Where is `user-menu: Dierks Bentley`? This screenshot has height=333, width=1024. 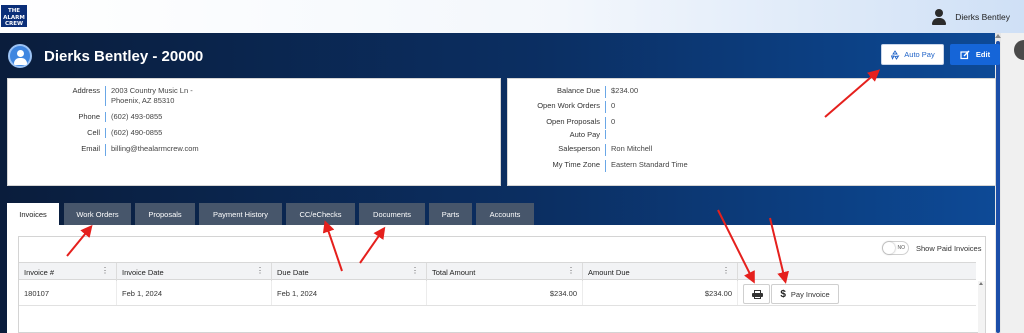
user-menu: Dierks Bentley is located at coordinates (971, 17).